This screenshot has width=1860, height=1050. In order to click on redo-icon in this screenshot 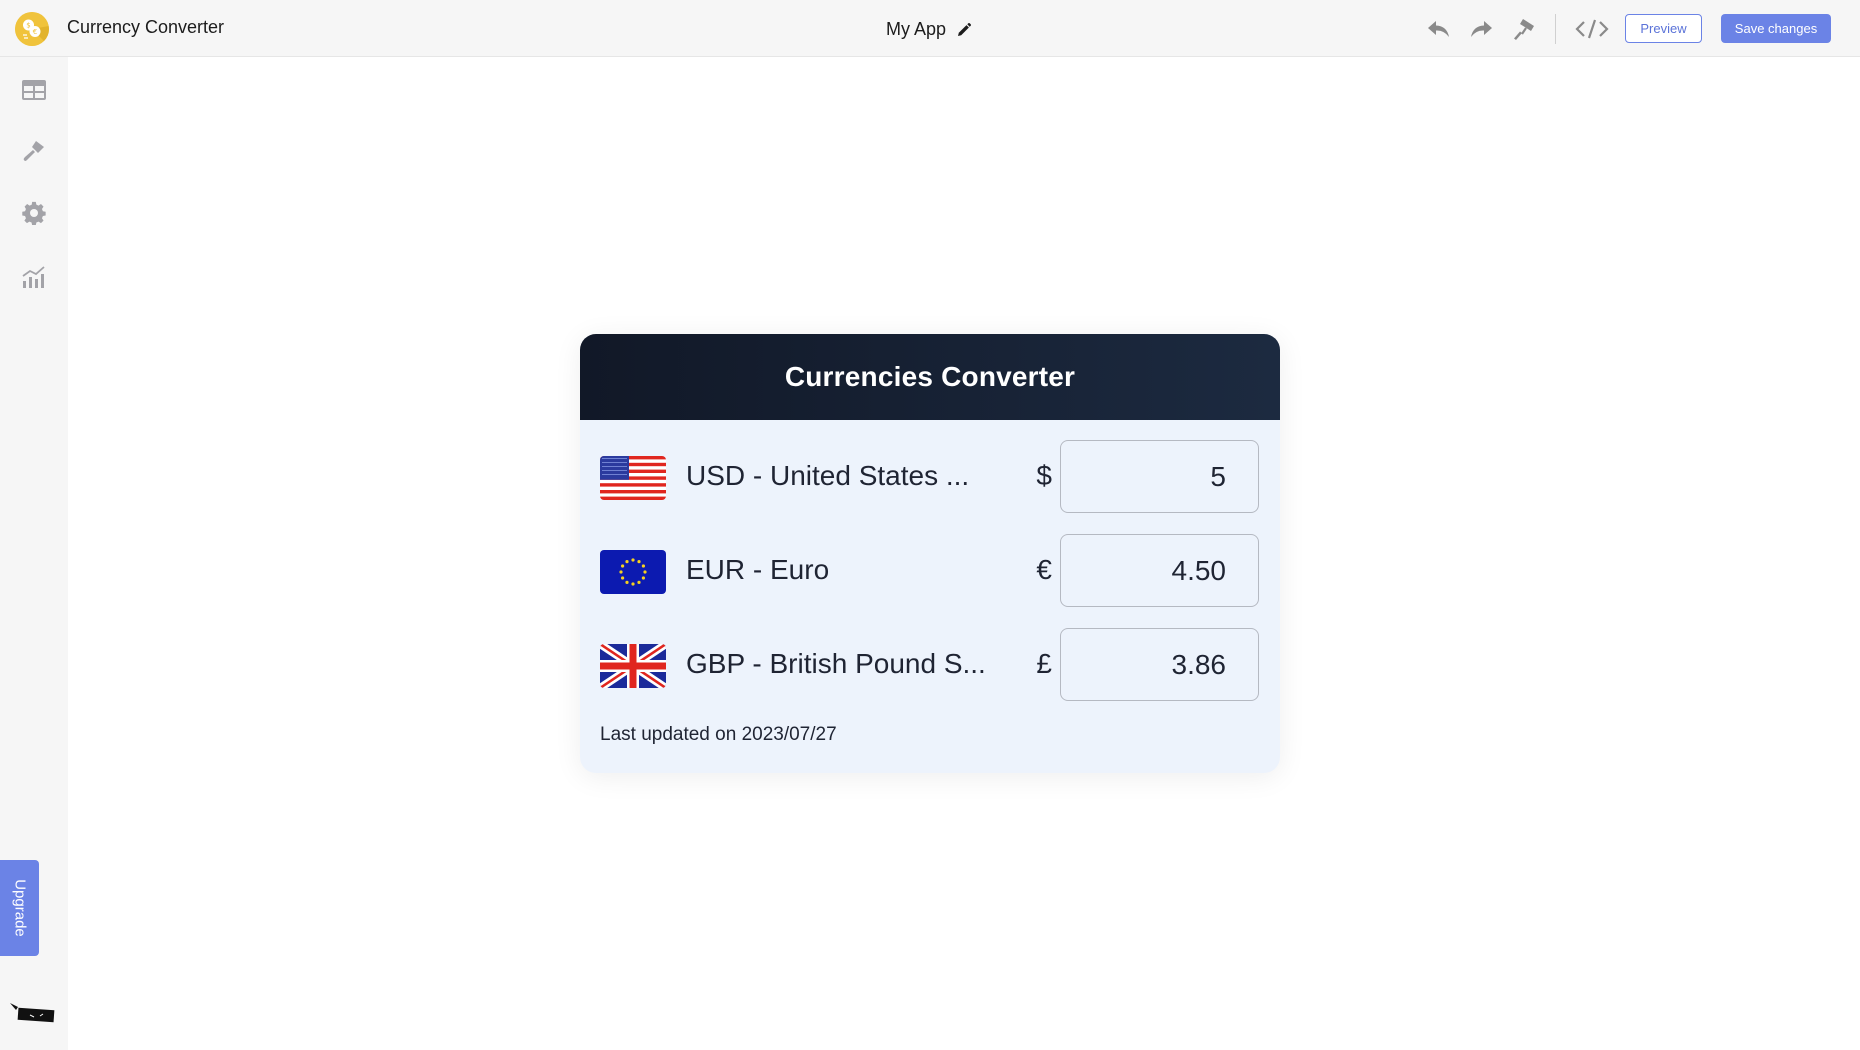, I will do `click(1481, 29)`.